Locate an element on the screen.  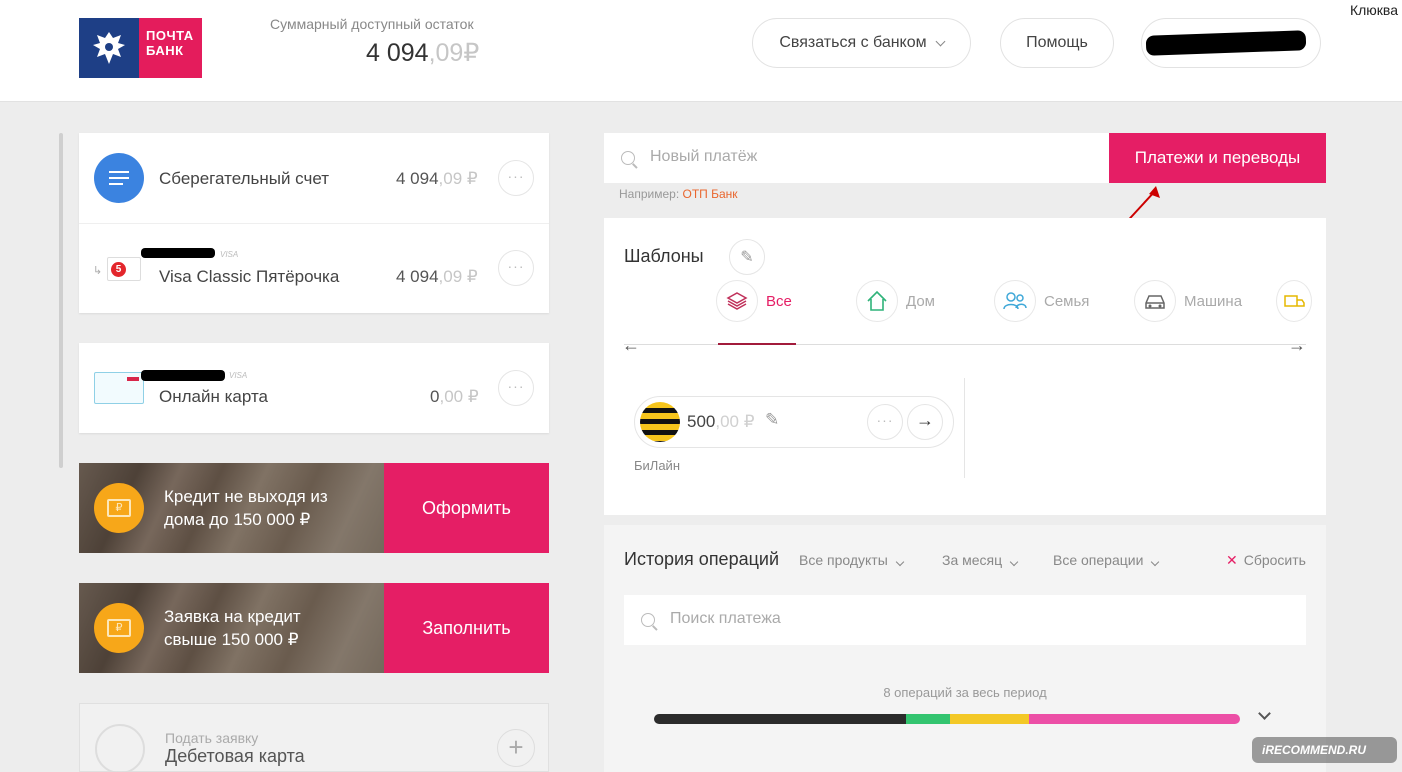
eagle-emblem-icon is located at coordinates (109, 48).